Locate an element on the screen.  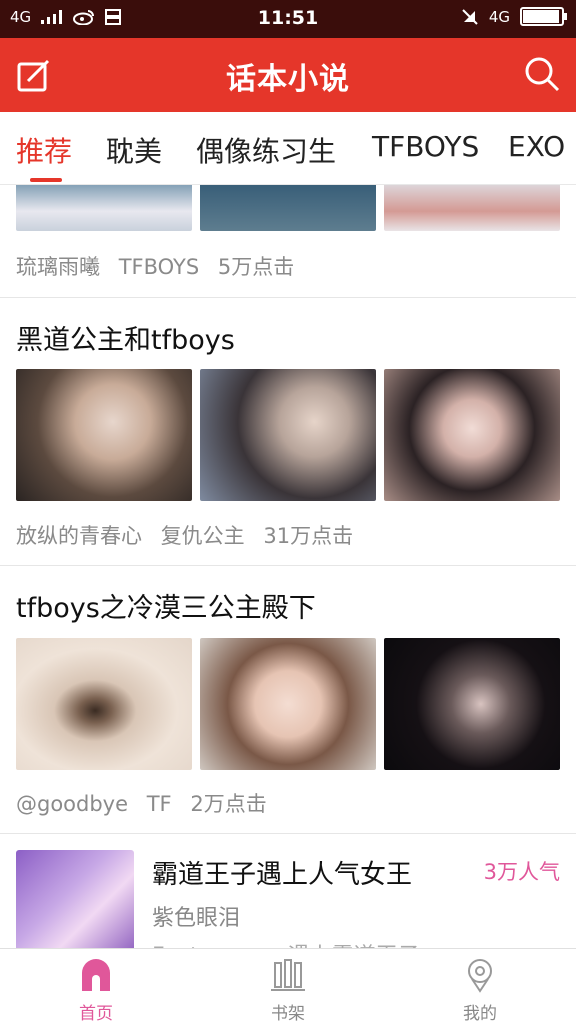
nav-profile-label: 我的 is located at coordinates (480, 1014).